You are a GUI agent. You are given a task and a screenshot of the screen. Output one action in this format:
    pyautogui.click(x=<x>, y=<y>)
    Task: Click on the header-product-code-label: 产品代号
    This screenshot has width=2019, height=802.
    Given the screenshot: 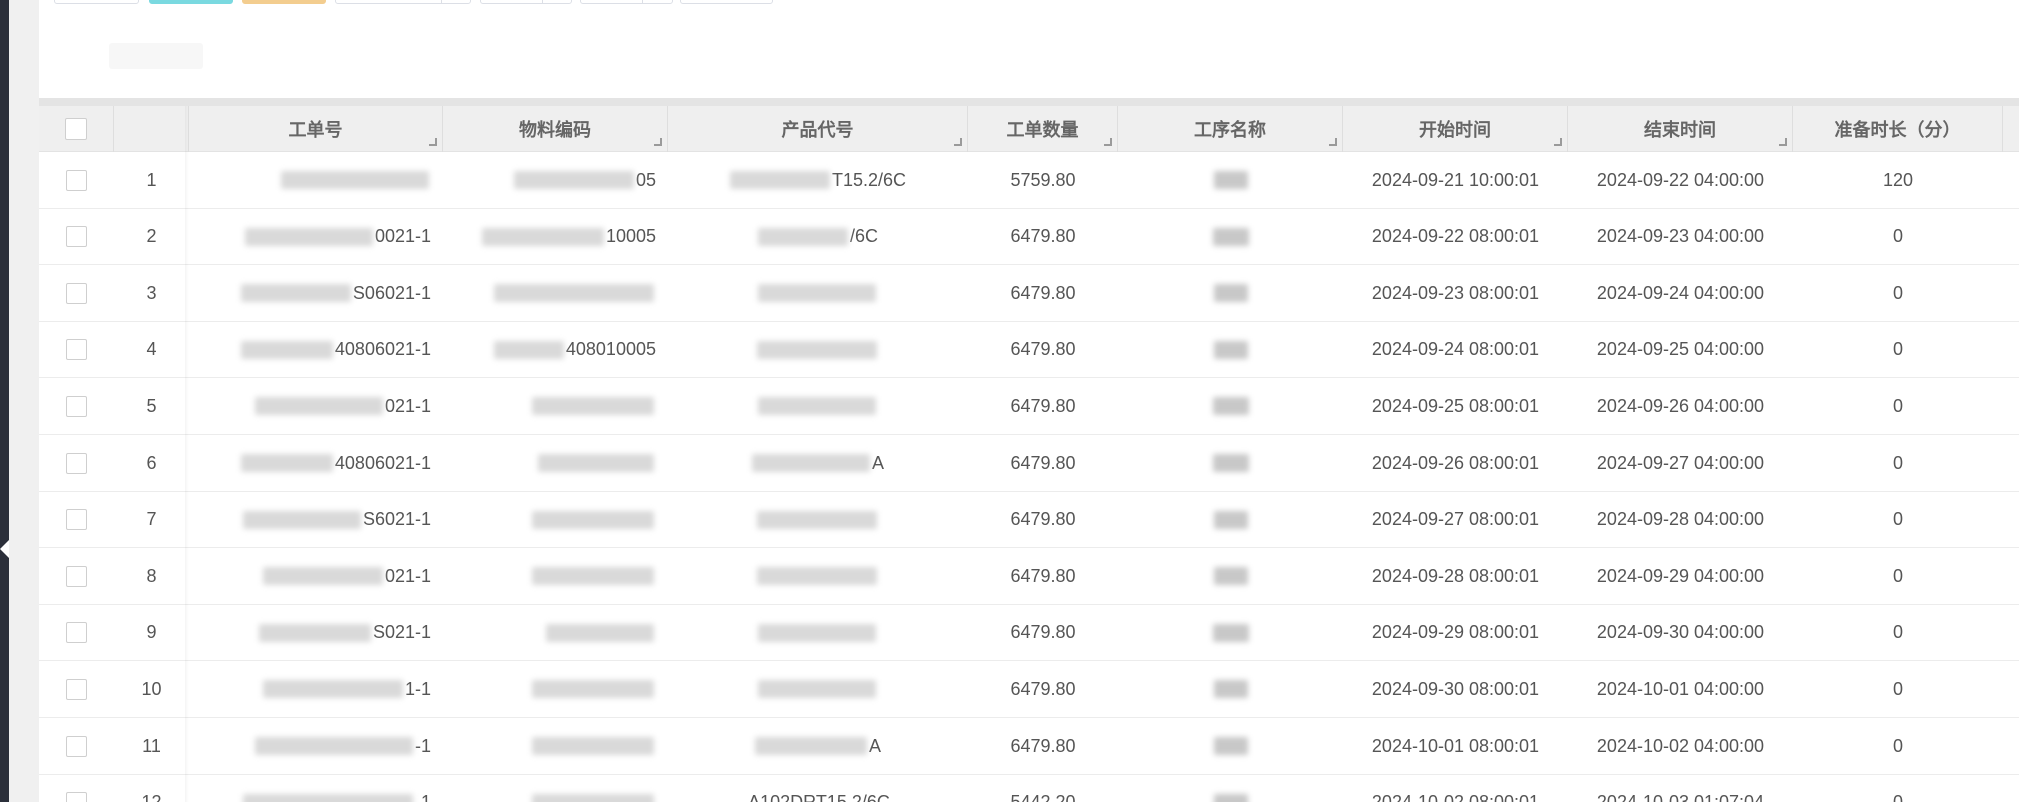 What is the action you would take?
    pyautogui.click(x=817, y=130)
    